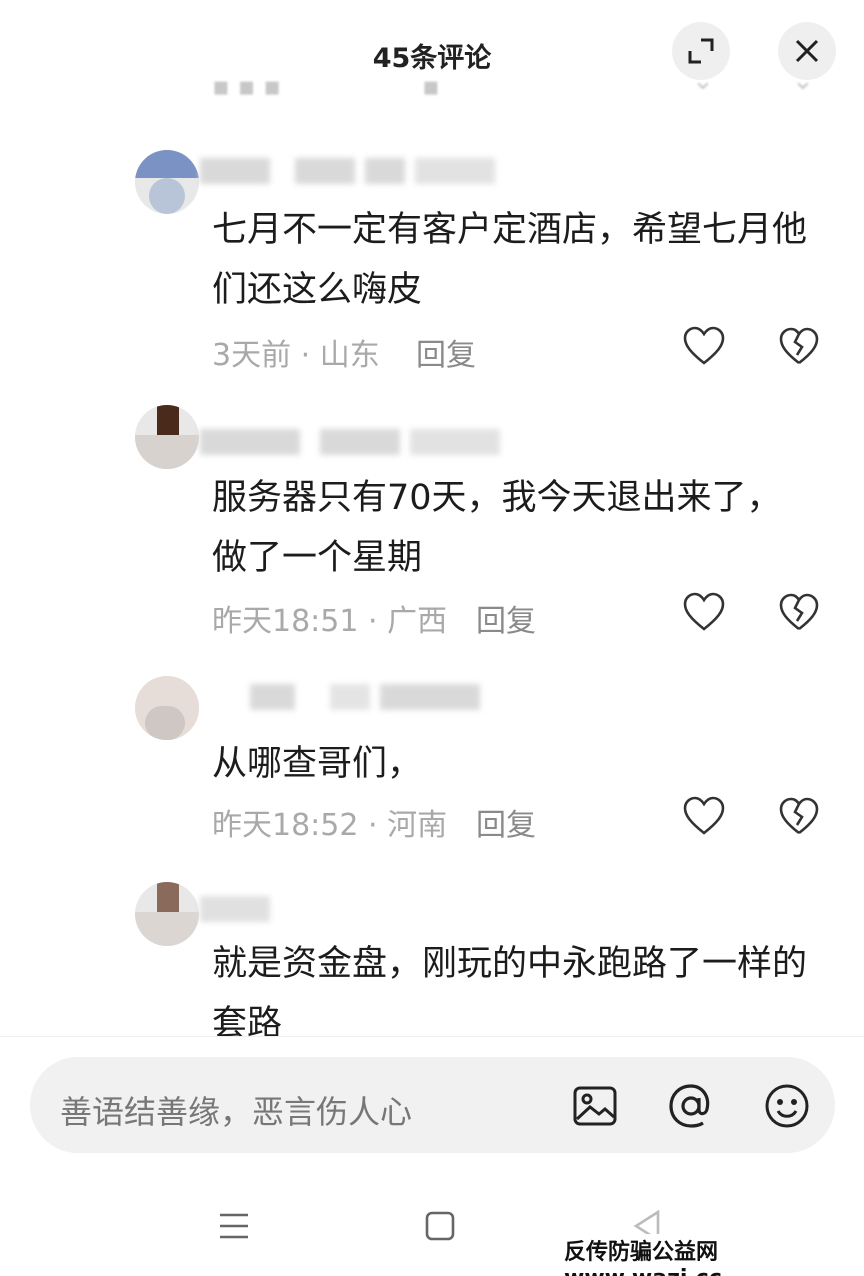 The height and width of the screenshot is (1276, 864). What do you see at coordinates (711, 1255) in the screenshot?
I see `watermark-text: 反传防骗公益网 www.wazi.cc` at bounding box center [711, 1255].